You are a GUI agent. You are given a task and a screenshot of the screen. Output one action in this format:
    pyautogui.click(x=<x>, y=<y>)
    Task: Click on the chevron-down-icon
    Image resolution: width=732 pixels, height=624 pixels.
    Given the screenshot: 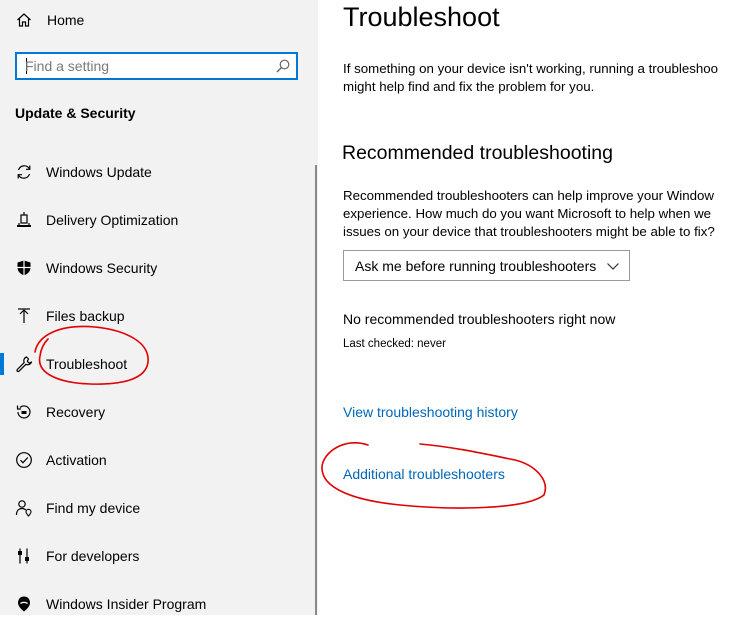 What is the action you would take?
    pyautogui.click(x=613, y=267)
    